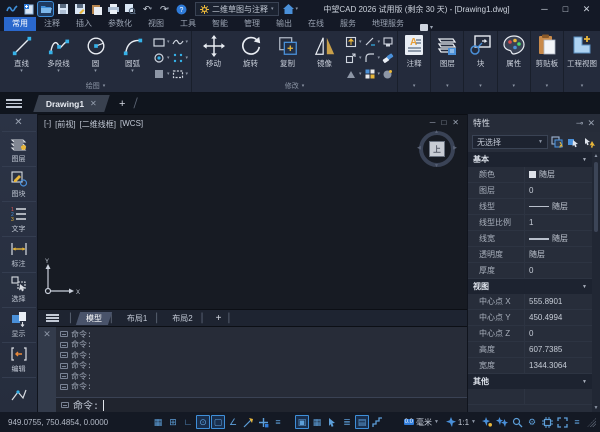  I want to click on viewport-menu-control: [-], so click(47, 124).